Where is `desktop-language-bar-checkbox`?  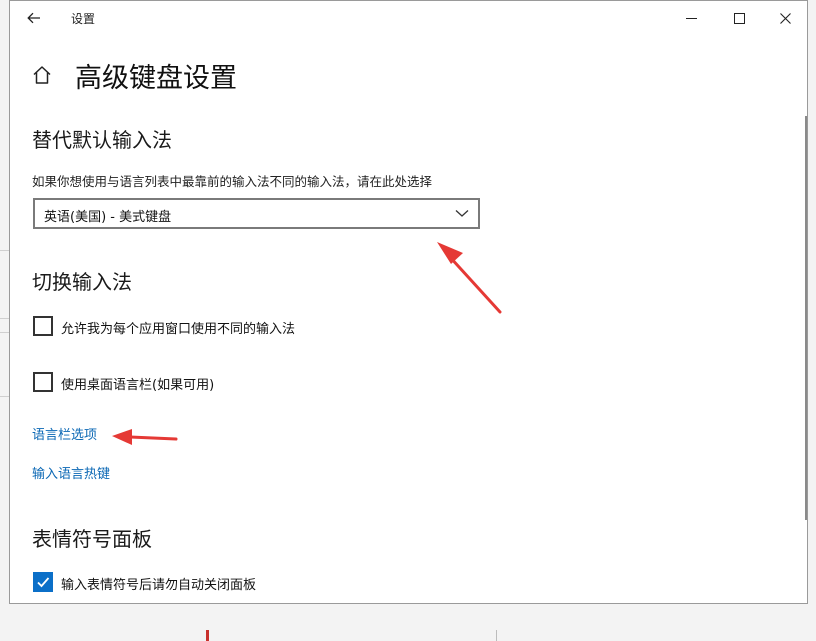 desktop-language-bar-checkbox is located at coordinates (43, 382).